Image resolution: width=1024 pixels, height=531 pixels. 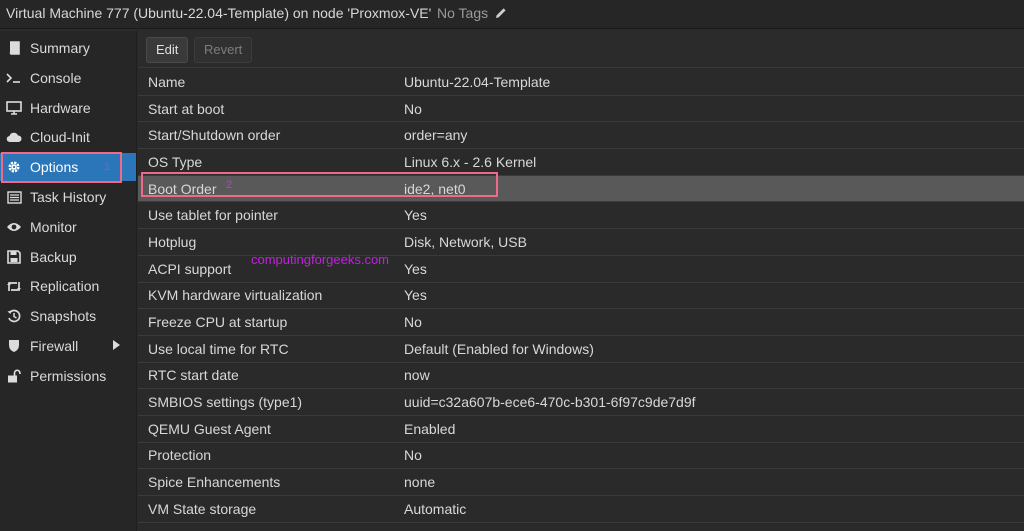 What do you see at coordinates (229, 185) in the screenshot?
I see `annotation-marker-2: 2` at bounding box center [229, 185].